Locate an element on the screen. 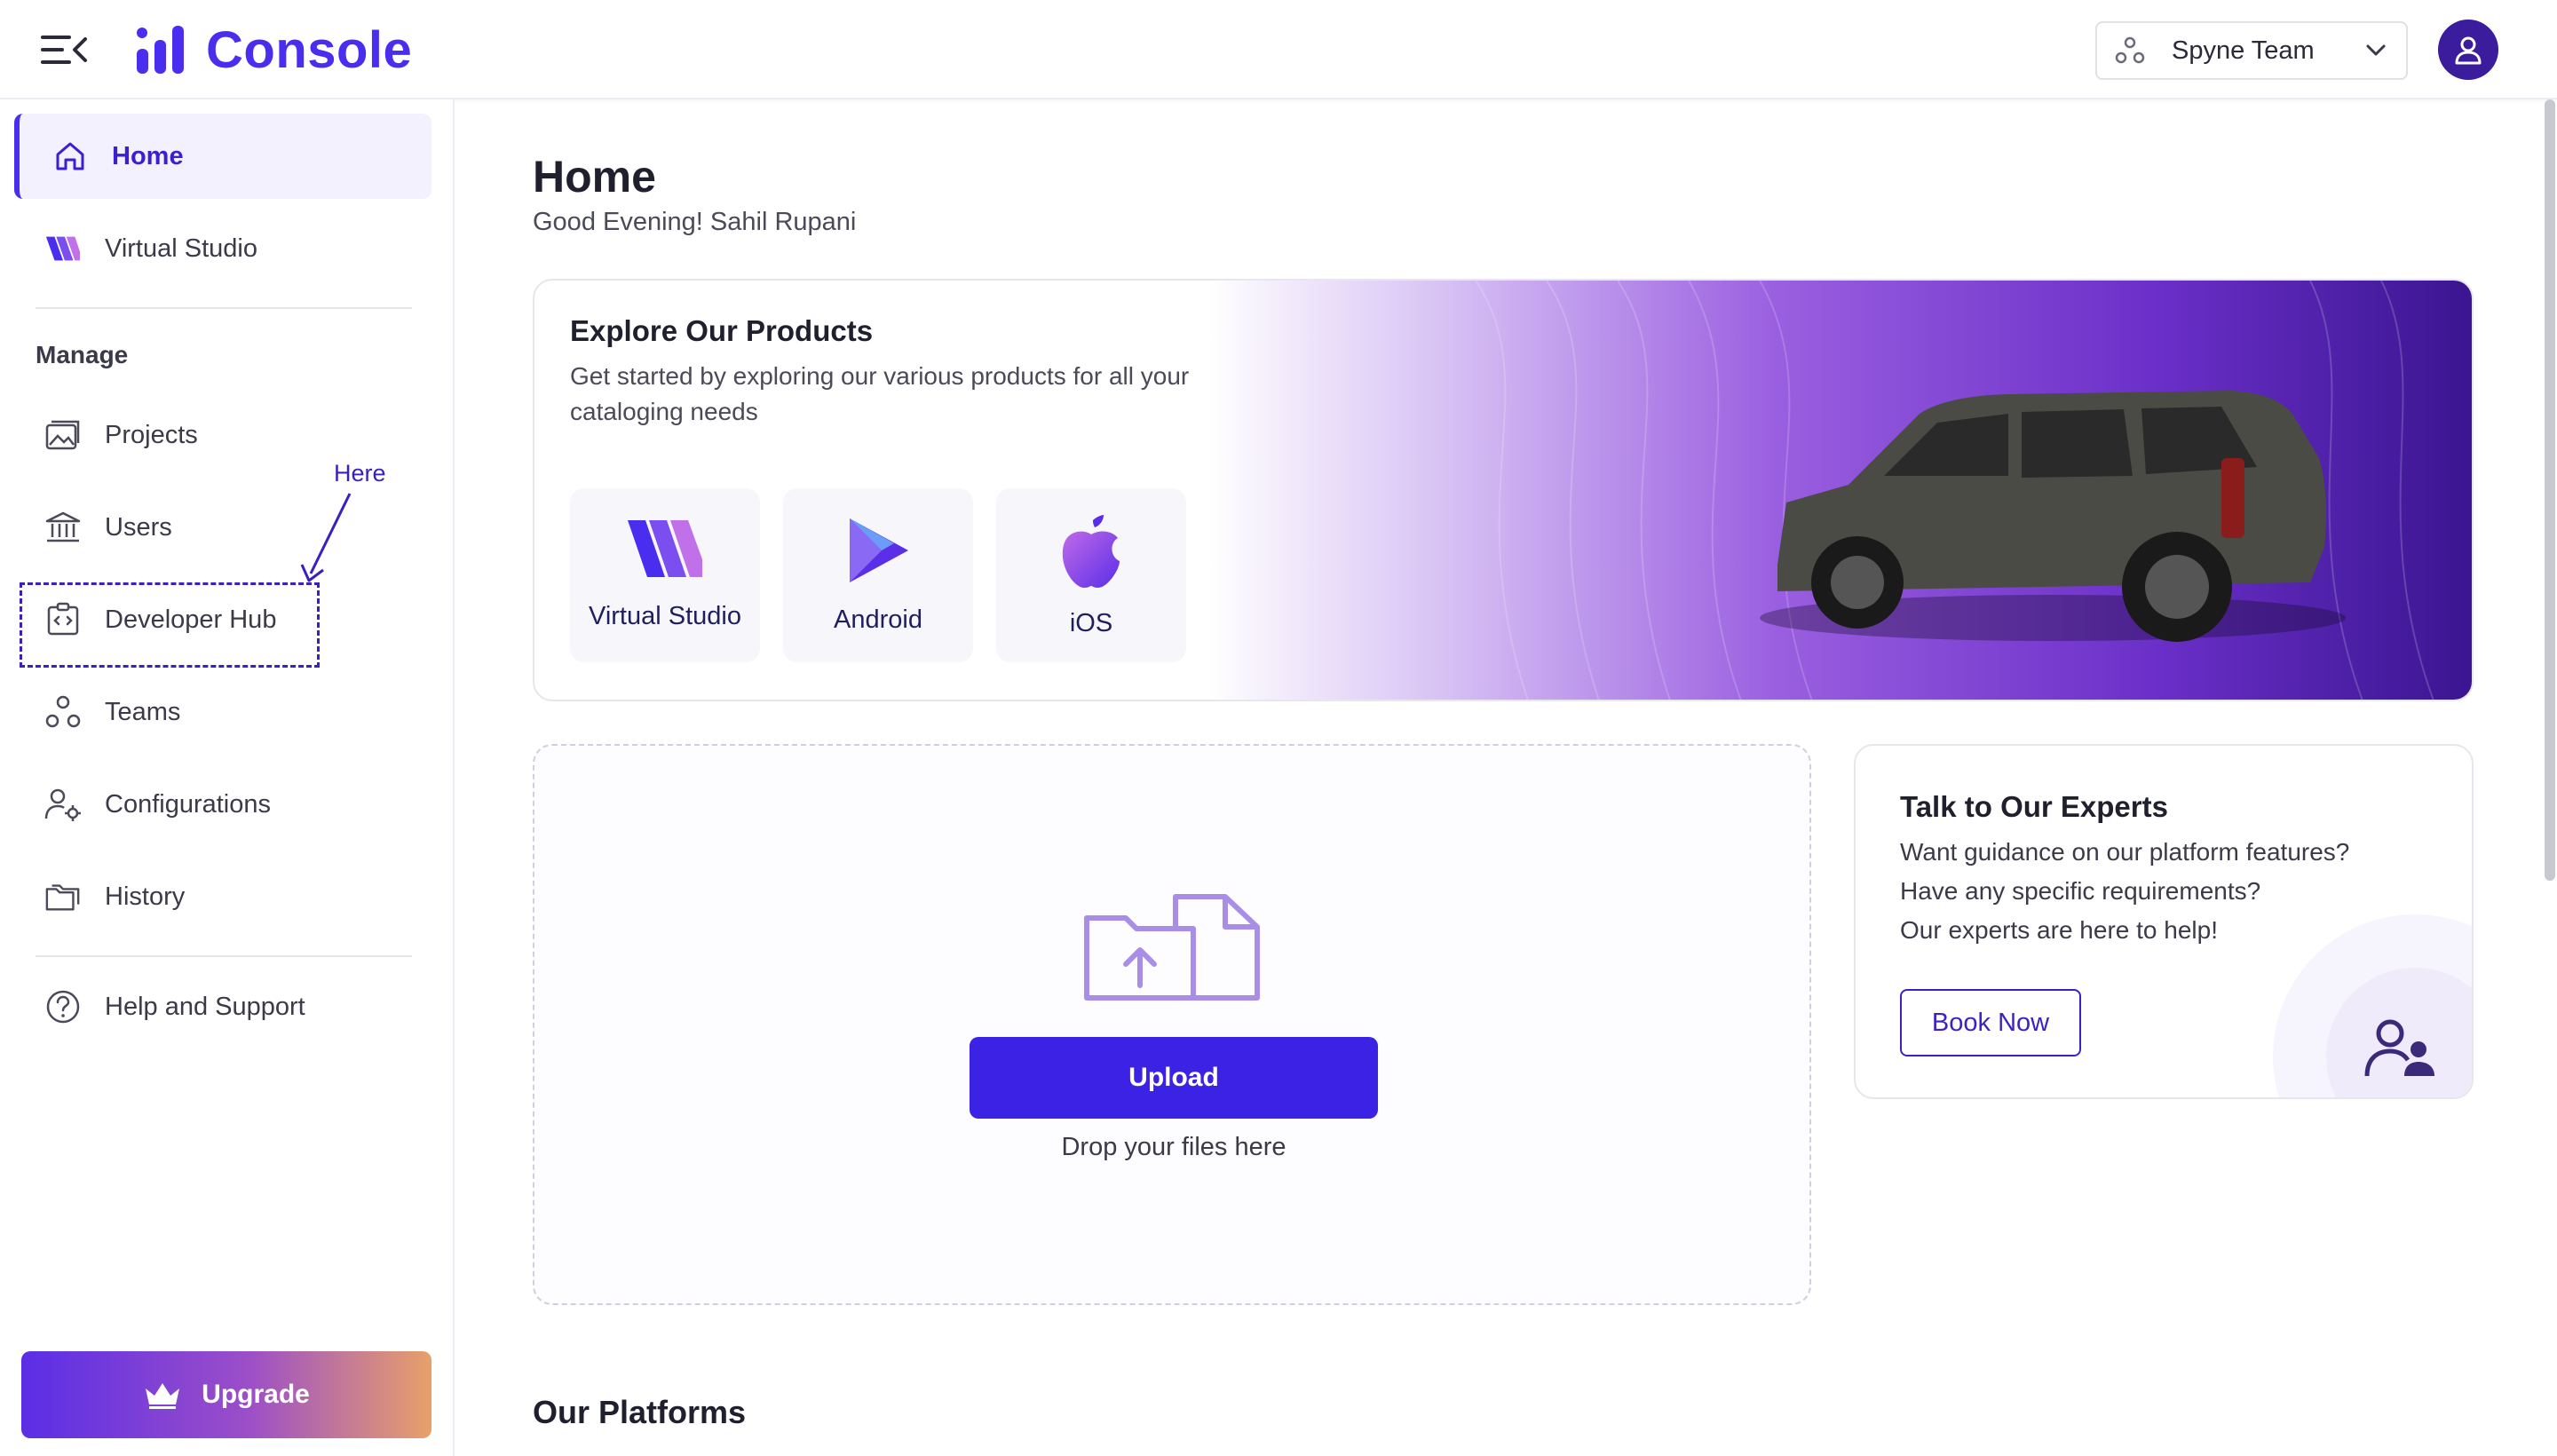 This screenshot has width=2557, height=1456. upload-button: Upload is located at coordinates (1174, 1078).